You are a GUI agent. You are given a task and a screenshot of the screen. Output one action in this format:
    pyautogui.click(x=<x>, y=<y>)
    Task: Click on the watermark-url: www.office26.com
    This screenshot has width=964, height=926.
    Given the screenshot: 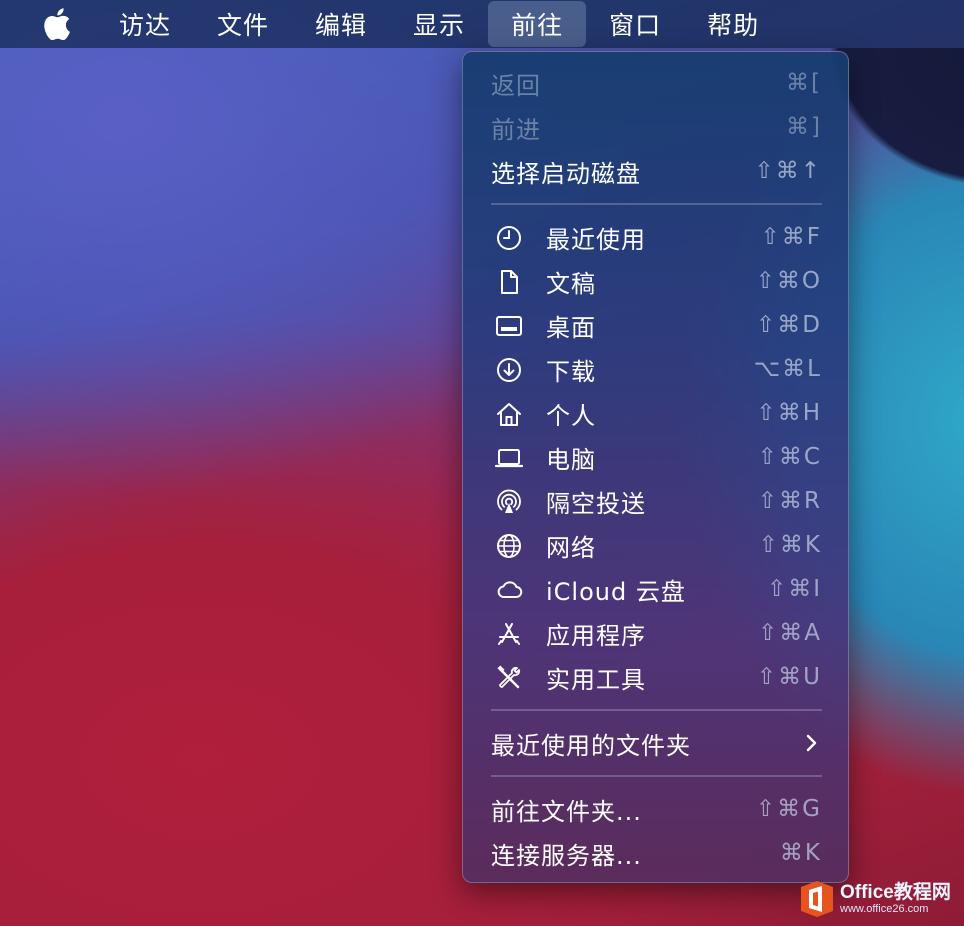 What is the action you would take?
    pyautogui.click(x=884, y=909)
    